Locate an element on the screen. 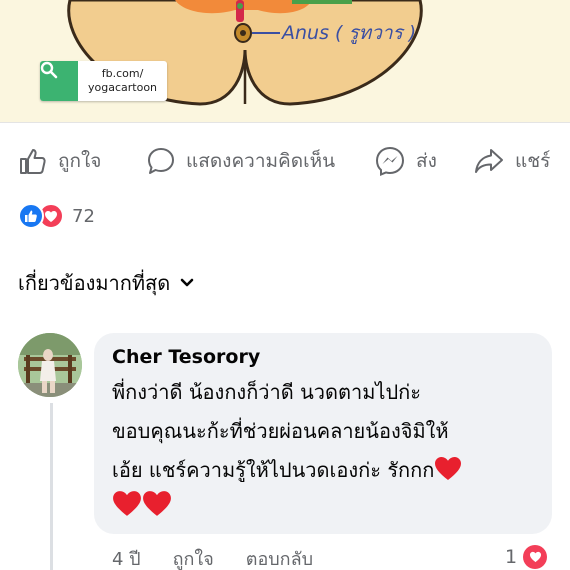 The height and width of the screenshot is (570, 570). post-action-bar: ถูกใจ แสดงความคิดเห็น ส่ง แชร์ is located at coordinates (285, 161).